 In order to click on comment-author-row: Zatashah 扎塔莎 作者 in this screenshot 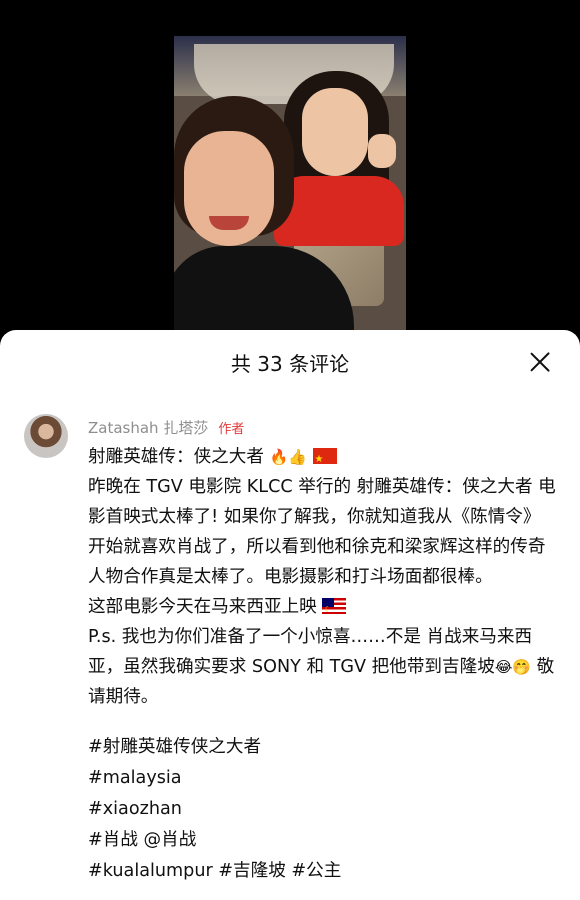, I will do `click(166, 427)`.